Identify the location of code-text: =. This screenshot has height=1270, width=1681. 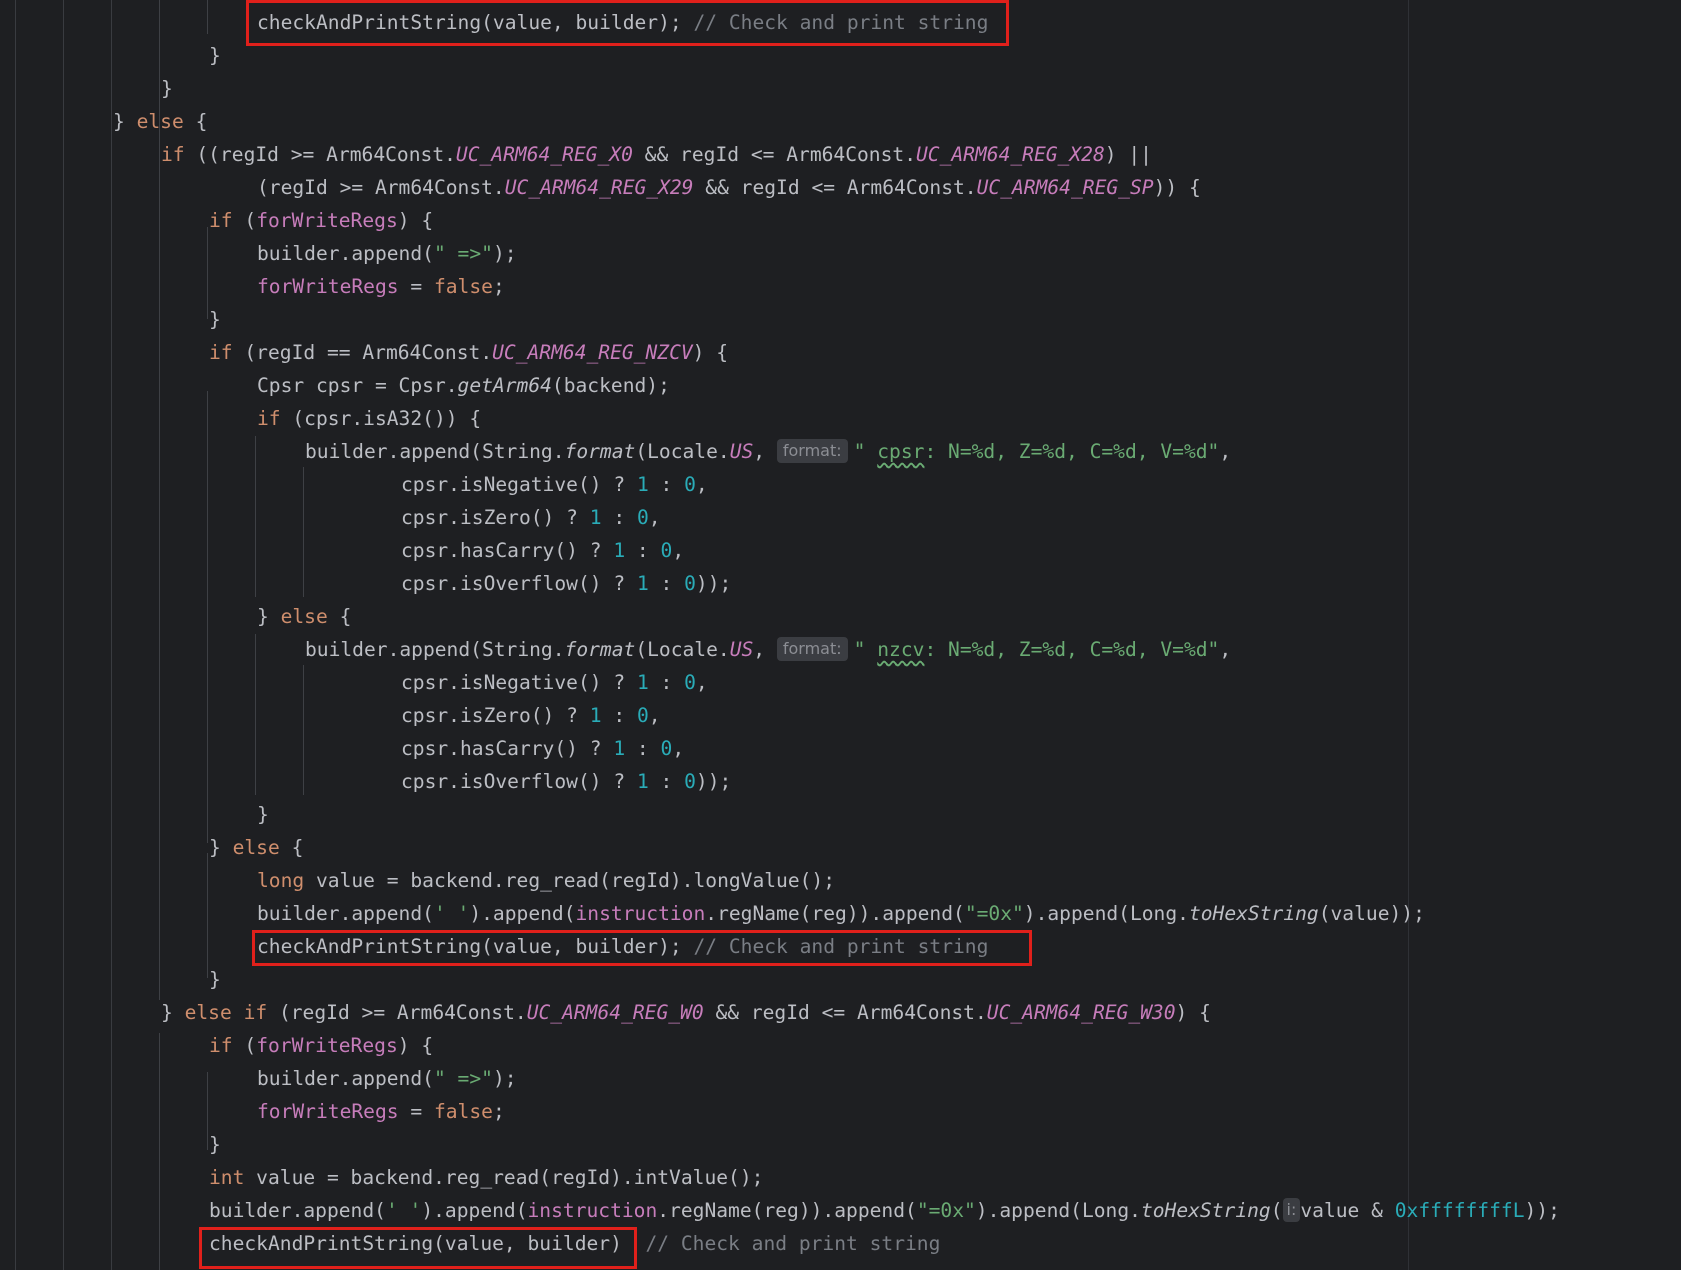
(416, 286).